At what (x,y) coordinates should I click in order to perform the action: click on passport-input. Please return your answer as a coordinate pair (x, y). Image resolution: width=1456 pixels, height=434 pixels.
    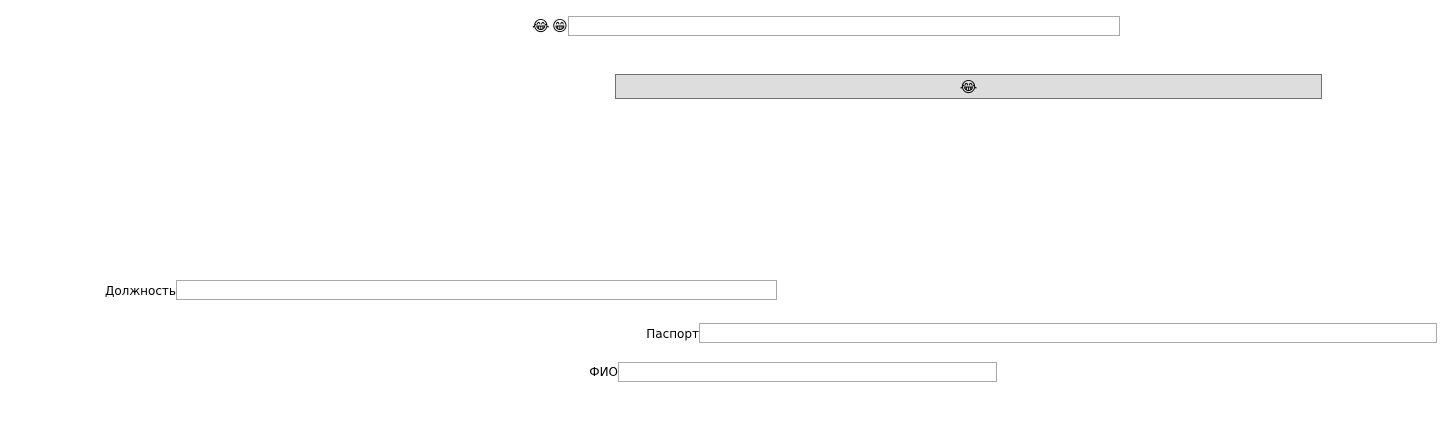
    Looking at the image, I should click on (1068, 333).